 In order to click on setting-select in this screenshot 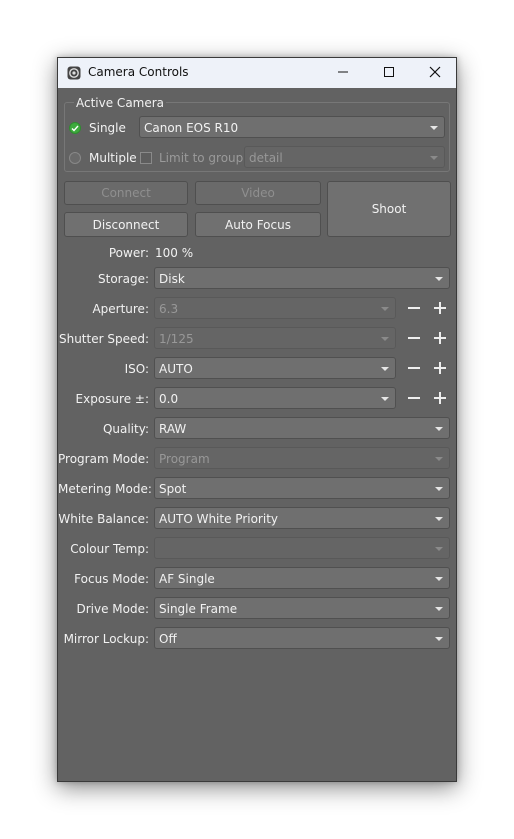, I will do `click(302, 548)`.